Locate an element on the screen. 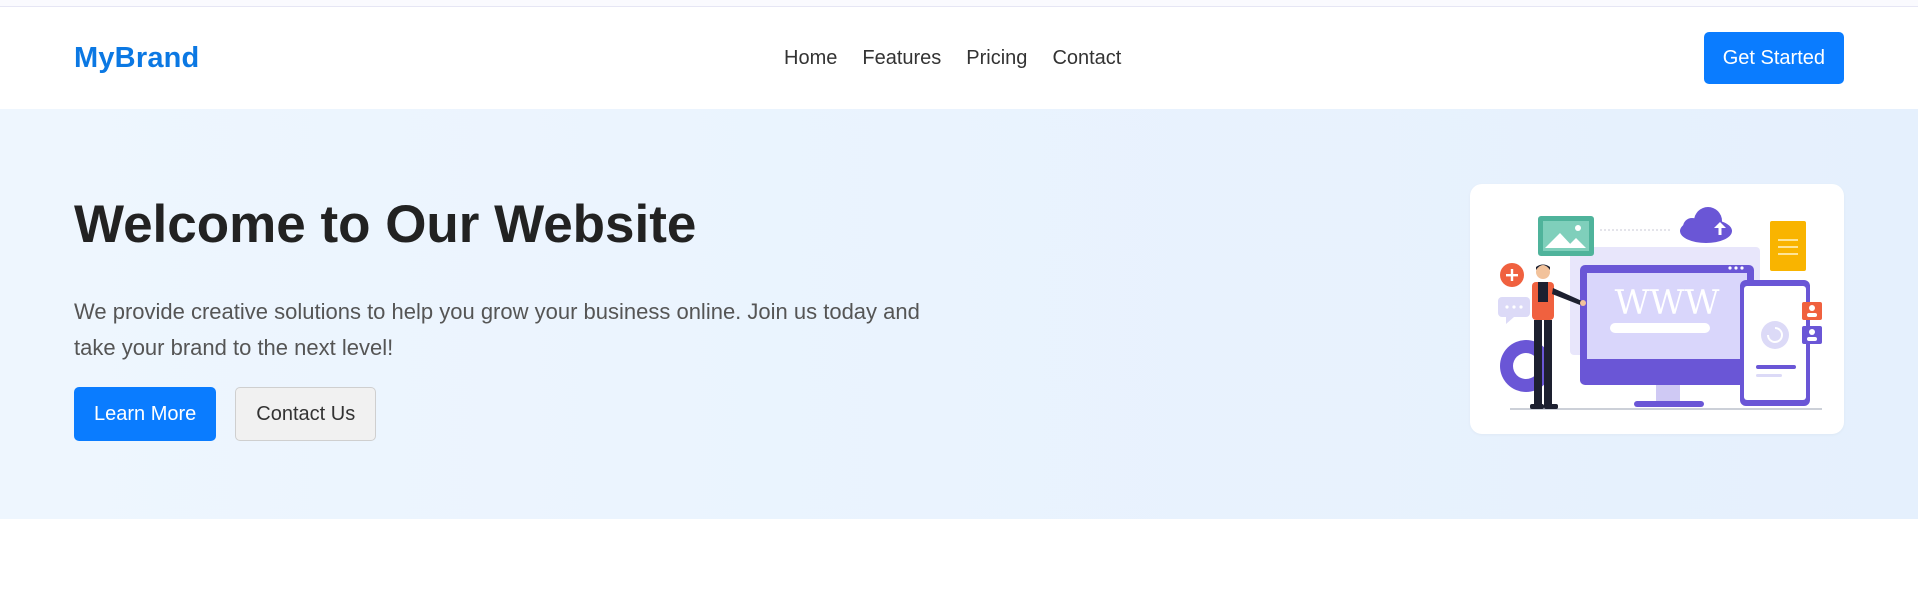  hero-buttons: Learn More Contact Us is located at coordinates (514, 414).